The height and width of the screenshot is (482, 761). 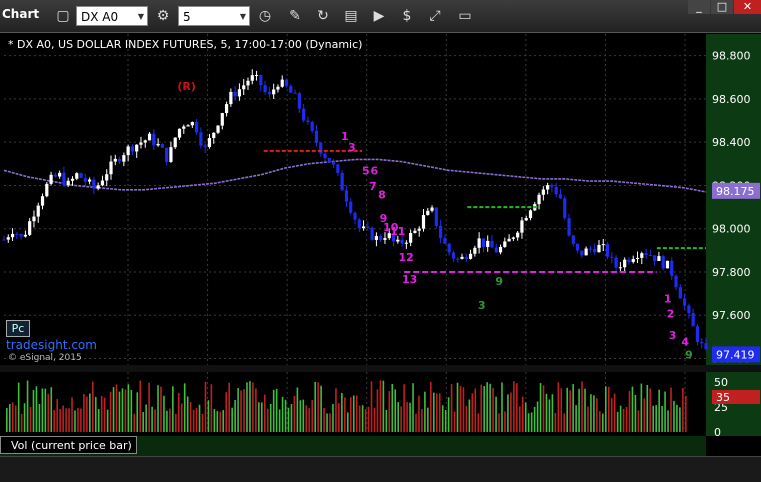 What do you see at coordinates (382, 194) in the screenshot?
I see `signal-annotation: 8` at bounding box center [382, 194].